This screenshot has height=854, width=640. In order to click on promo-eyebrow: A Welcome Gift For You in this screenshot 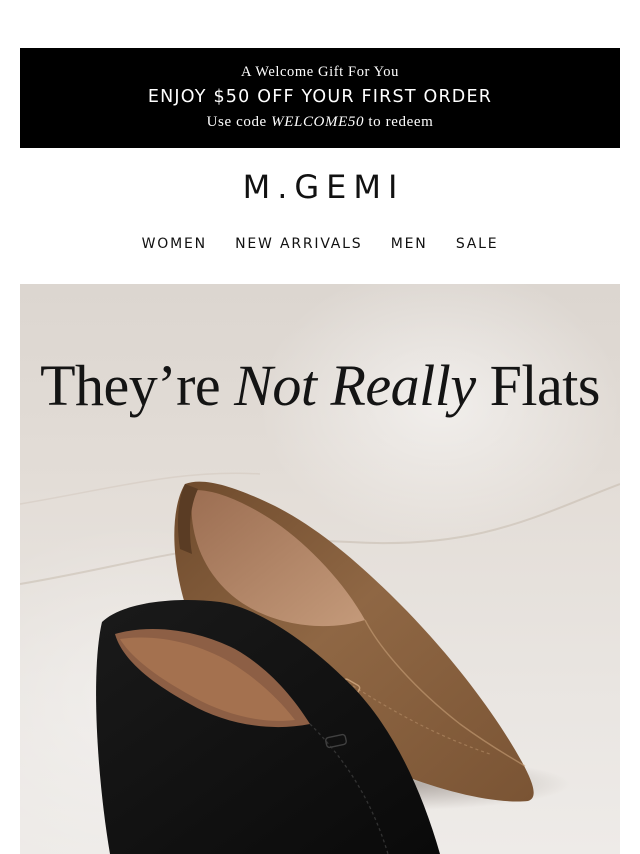, I will do `click(320, 72)`.